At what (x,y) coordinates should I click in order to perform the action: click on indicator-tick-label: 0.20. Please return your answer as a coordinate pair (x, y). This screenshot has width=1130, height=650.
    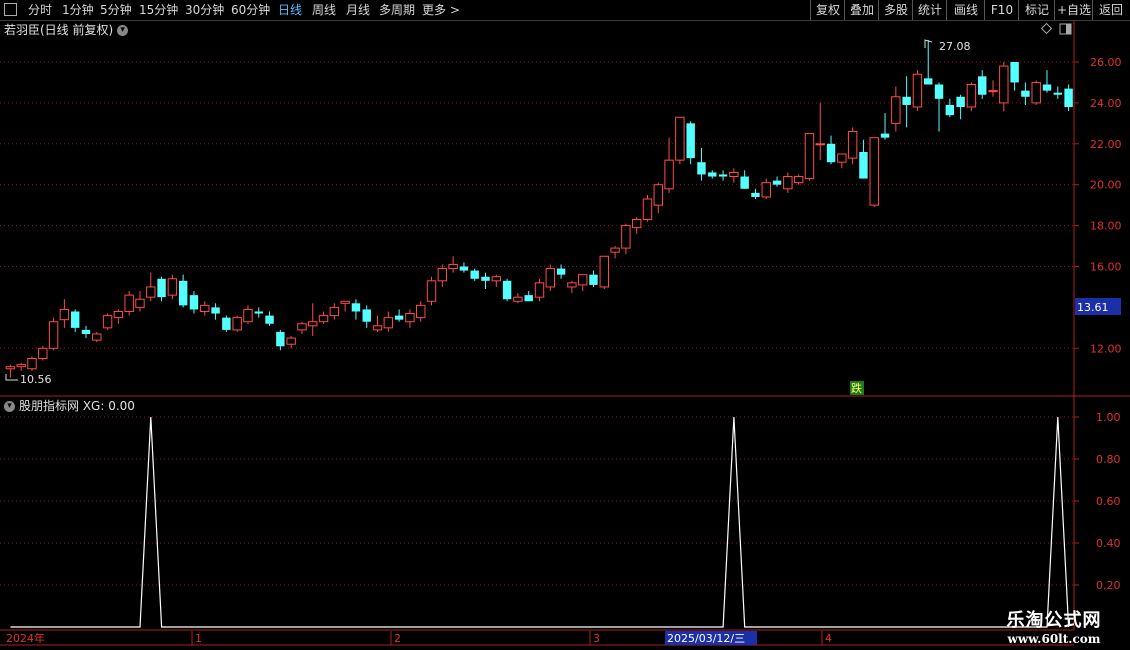
    Looking at the image, I should click on (1108, 585).